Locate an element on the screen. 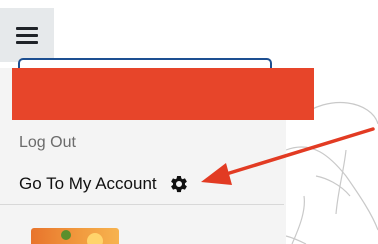 This screenshot has width=378, height=244. plant-graphic is located at coordinates (66, 235).